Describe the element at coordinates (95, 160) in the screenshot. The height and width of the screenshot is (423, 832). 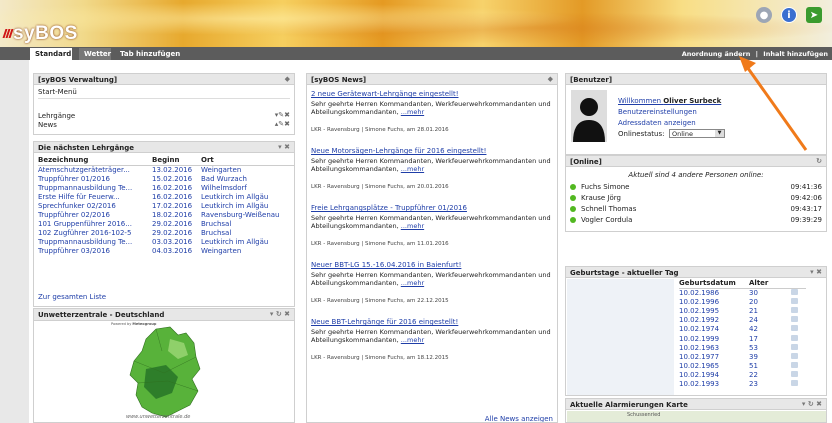
I see `col-bezeichnung: Bezeichnung` at that location.